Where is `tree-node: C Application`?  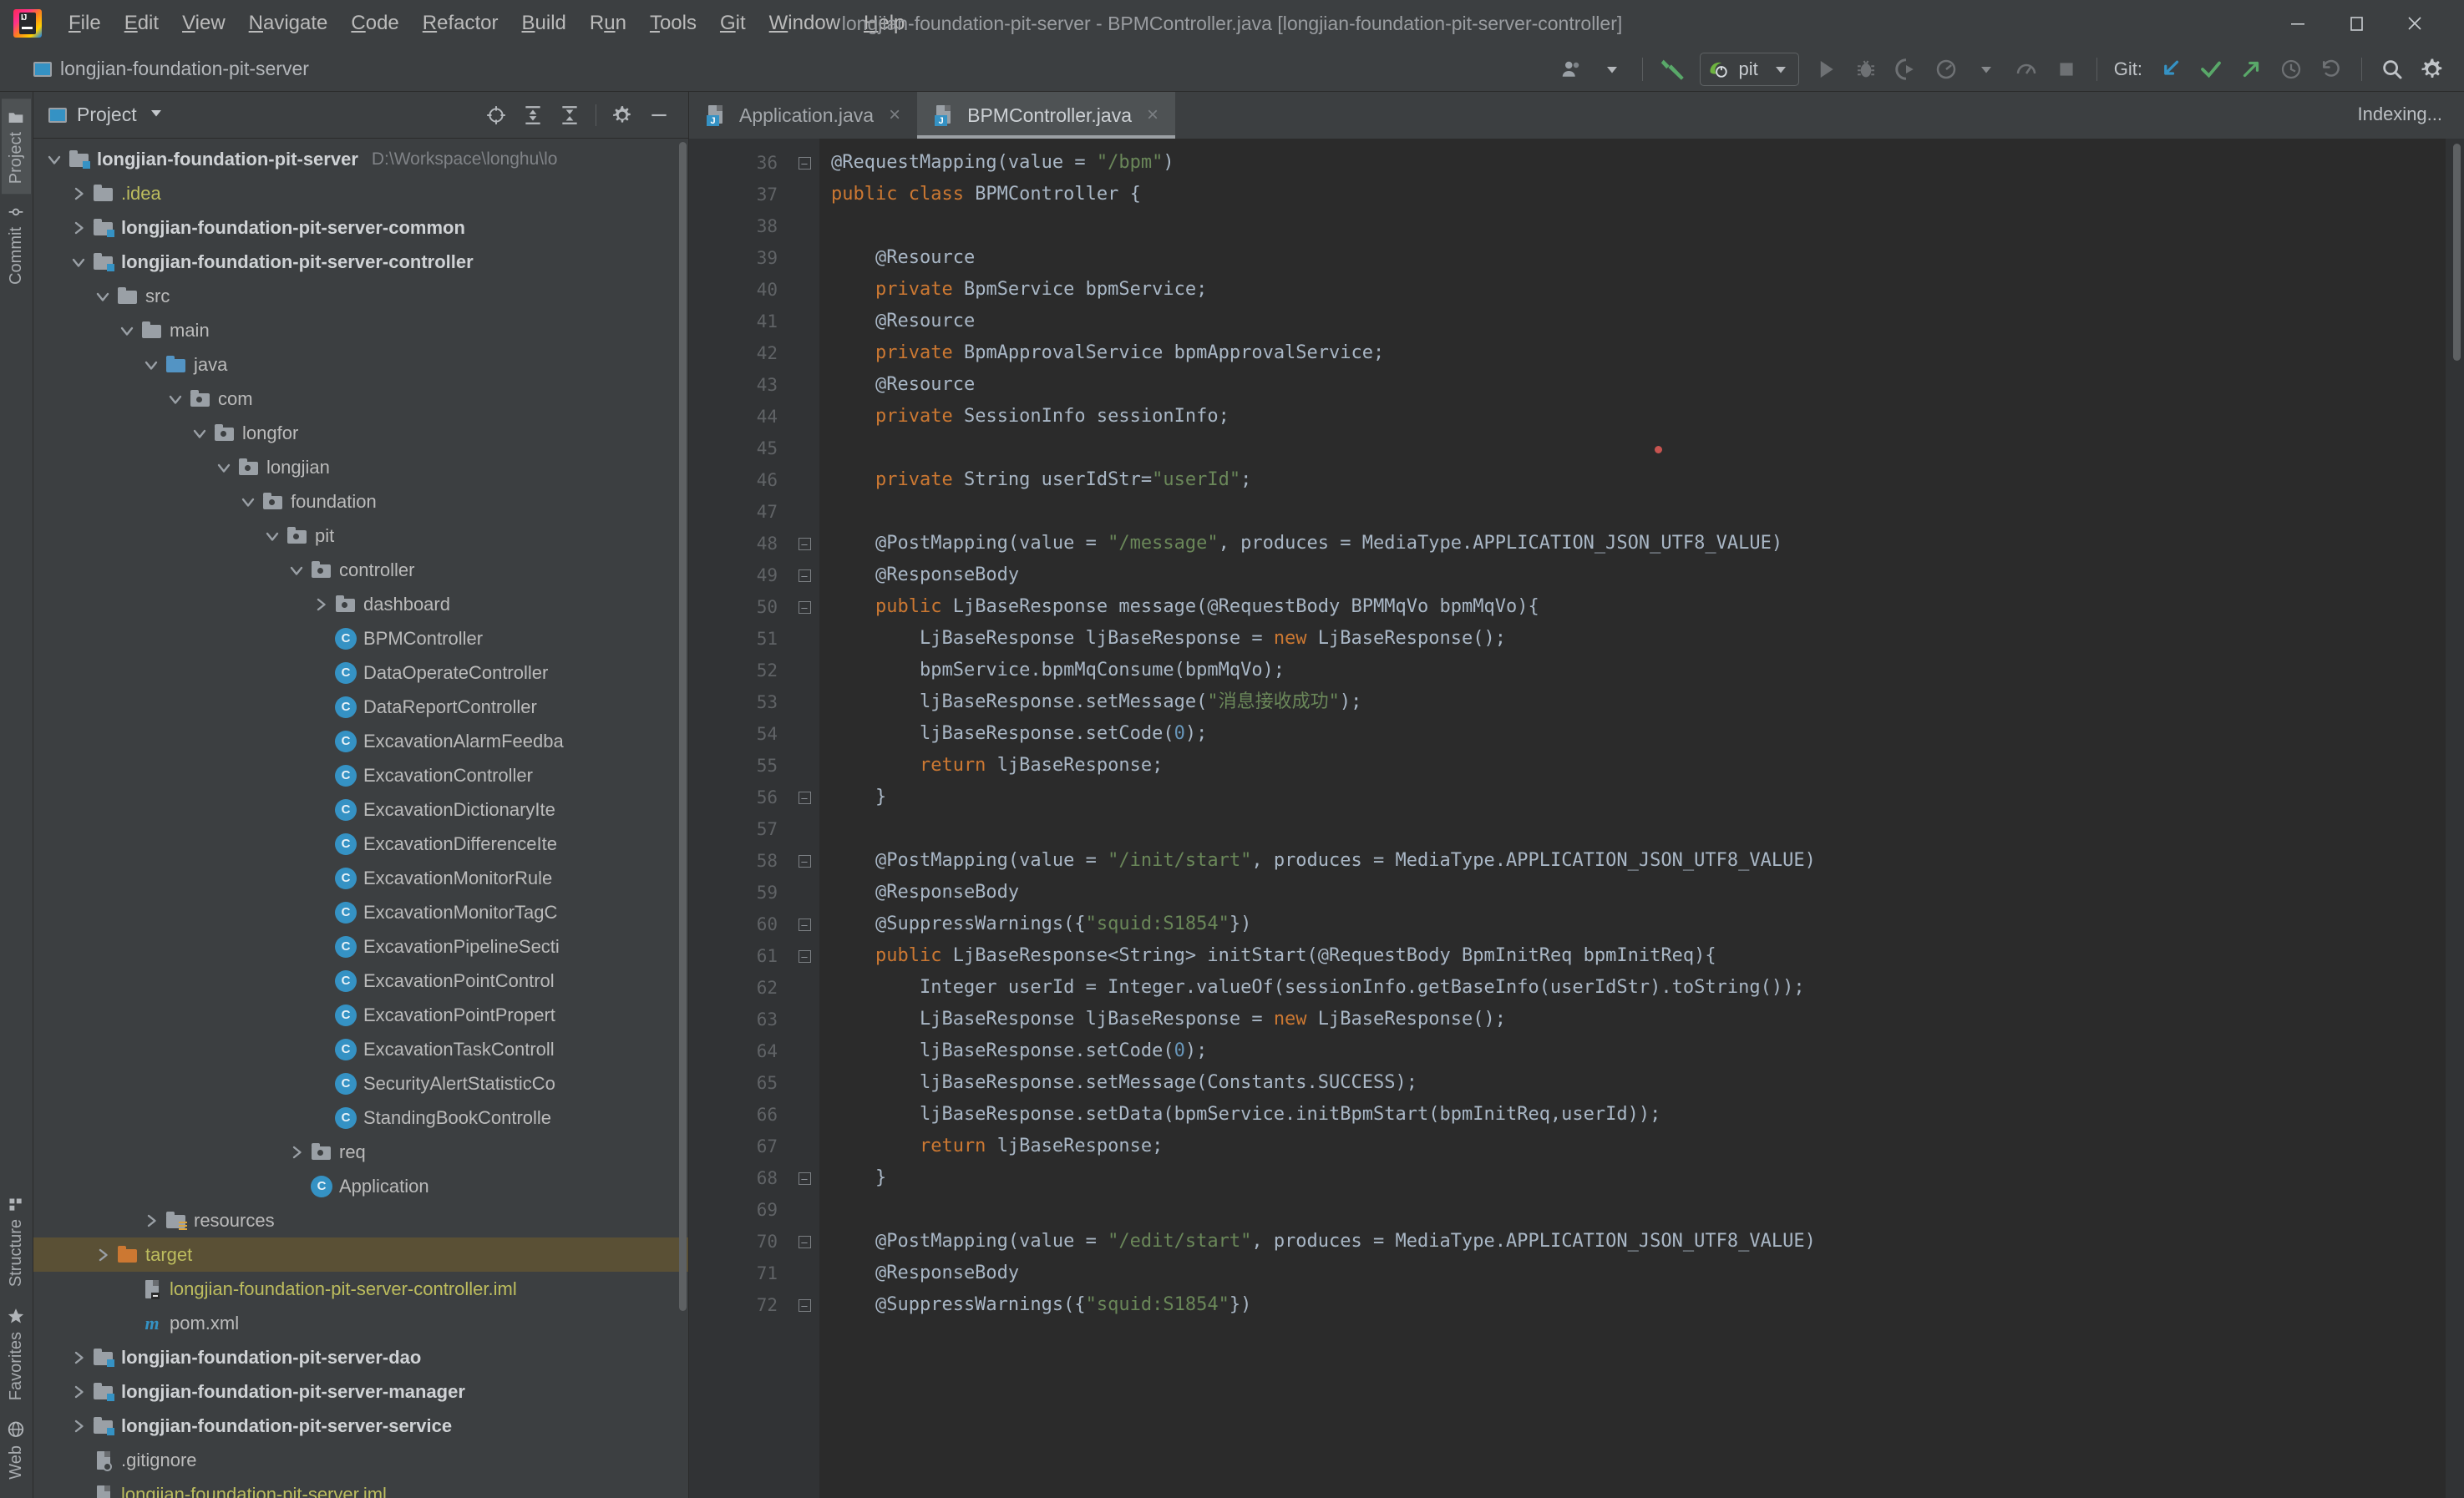 tree-node: C Application is located at coordinates (361, 1186).